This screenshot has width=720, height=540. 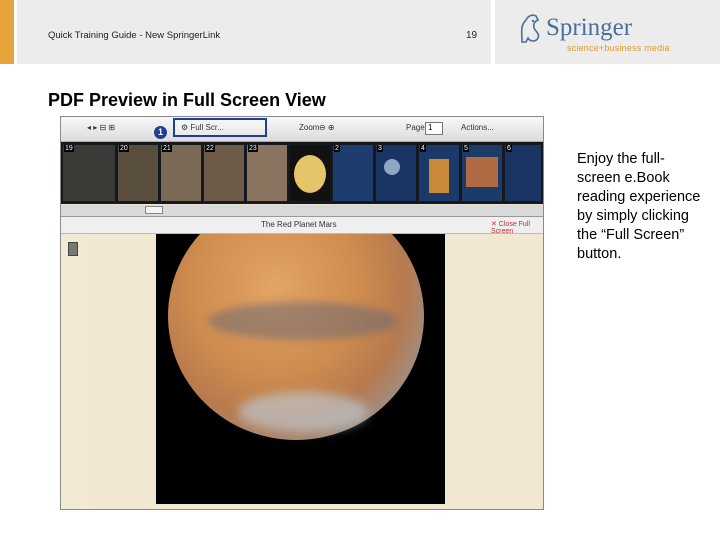 I want to click on header-divider-right, so click(x=493, y=32).